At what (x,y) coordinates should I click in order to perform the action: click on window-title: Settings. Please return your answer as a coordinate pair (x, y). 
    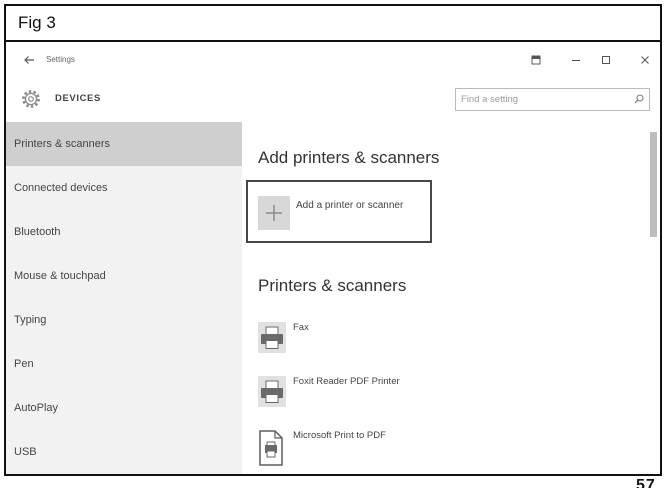
    Looking at the image, I should click on (60, 59).